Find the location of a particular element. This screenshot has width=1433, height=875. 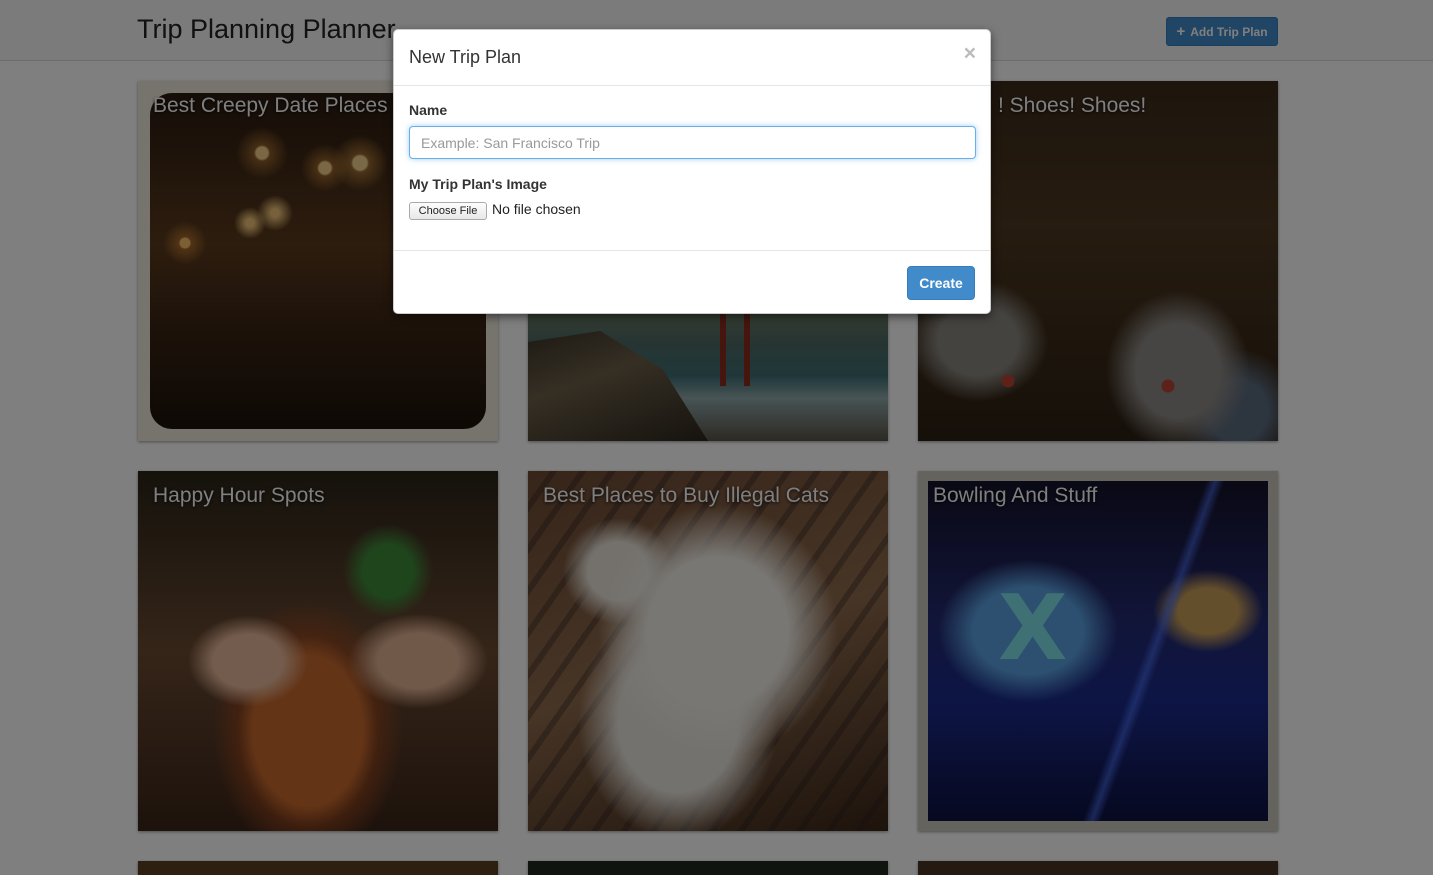

modal-title: New Trip Plan is located at coordinates (465, 57).